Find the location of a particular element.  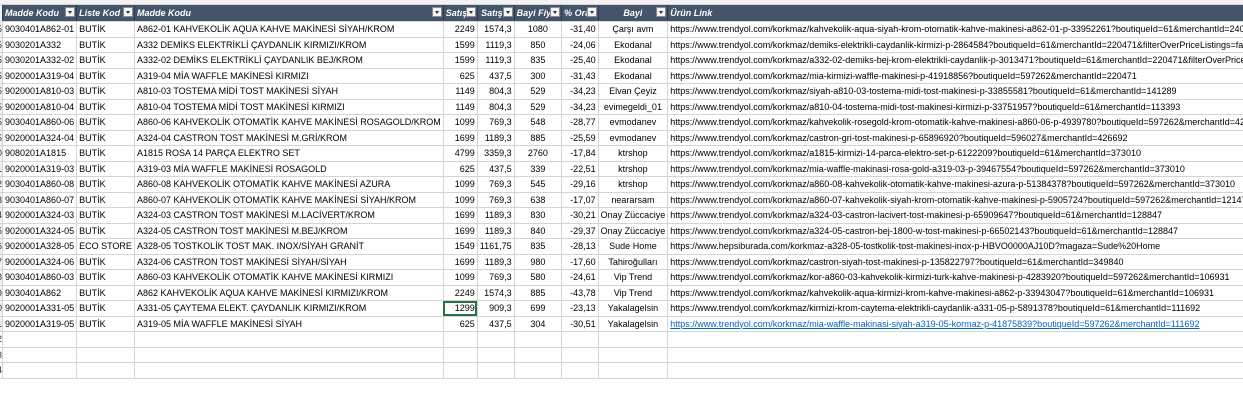

header-urun-link: Ürün Link is located at coordinates (955, 13).